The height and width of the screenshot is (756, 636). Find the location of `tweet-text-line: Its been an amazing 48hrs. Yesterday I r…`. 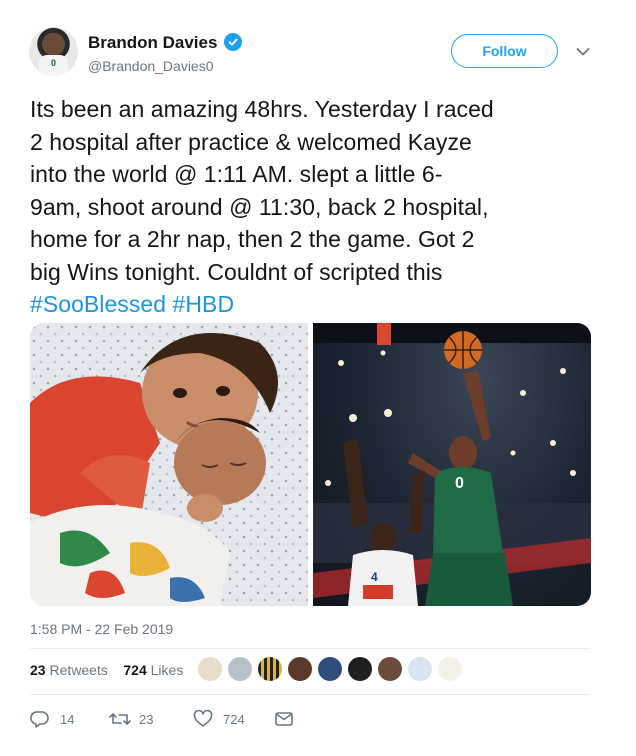

tweet-text-line: Its been an amazing 48hrs. Yesterday I r… is located at coordinates (262, 109).